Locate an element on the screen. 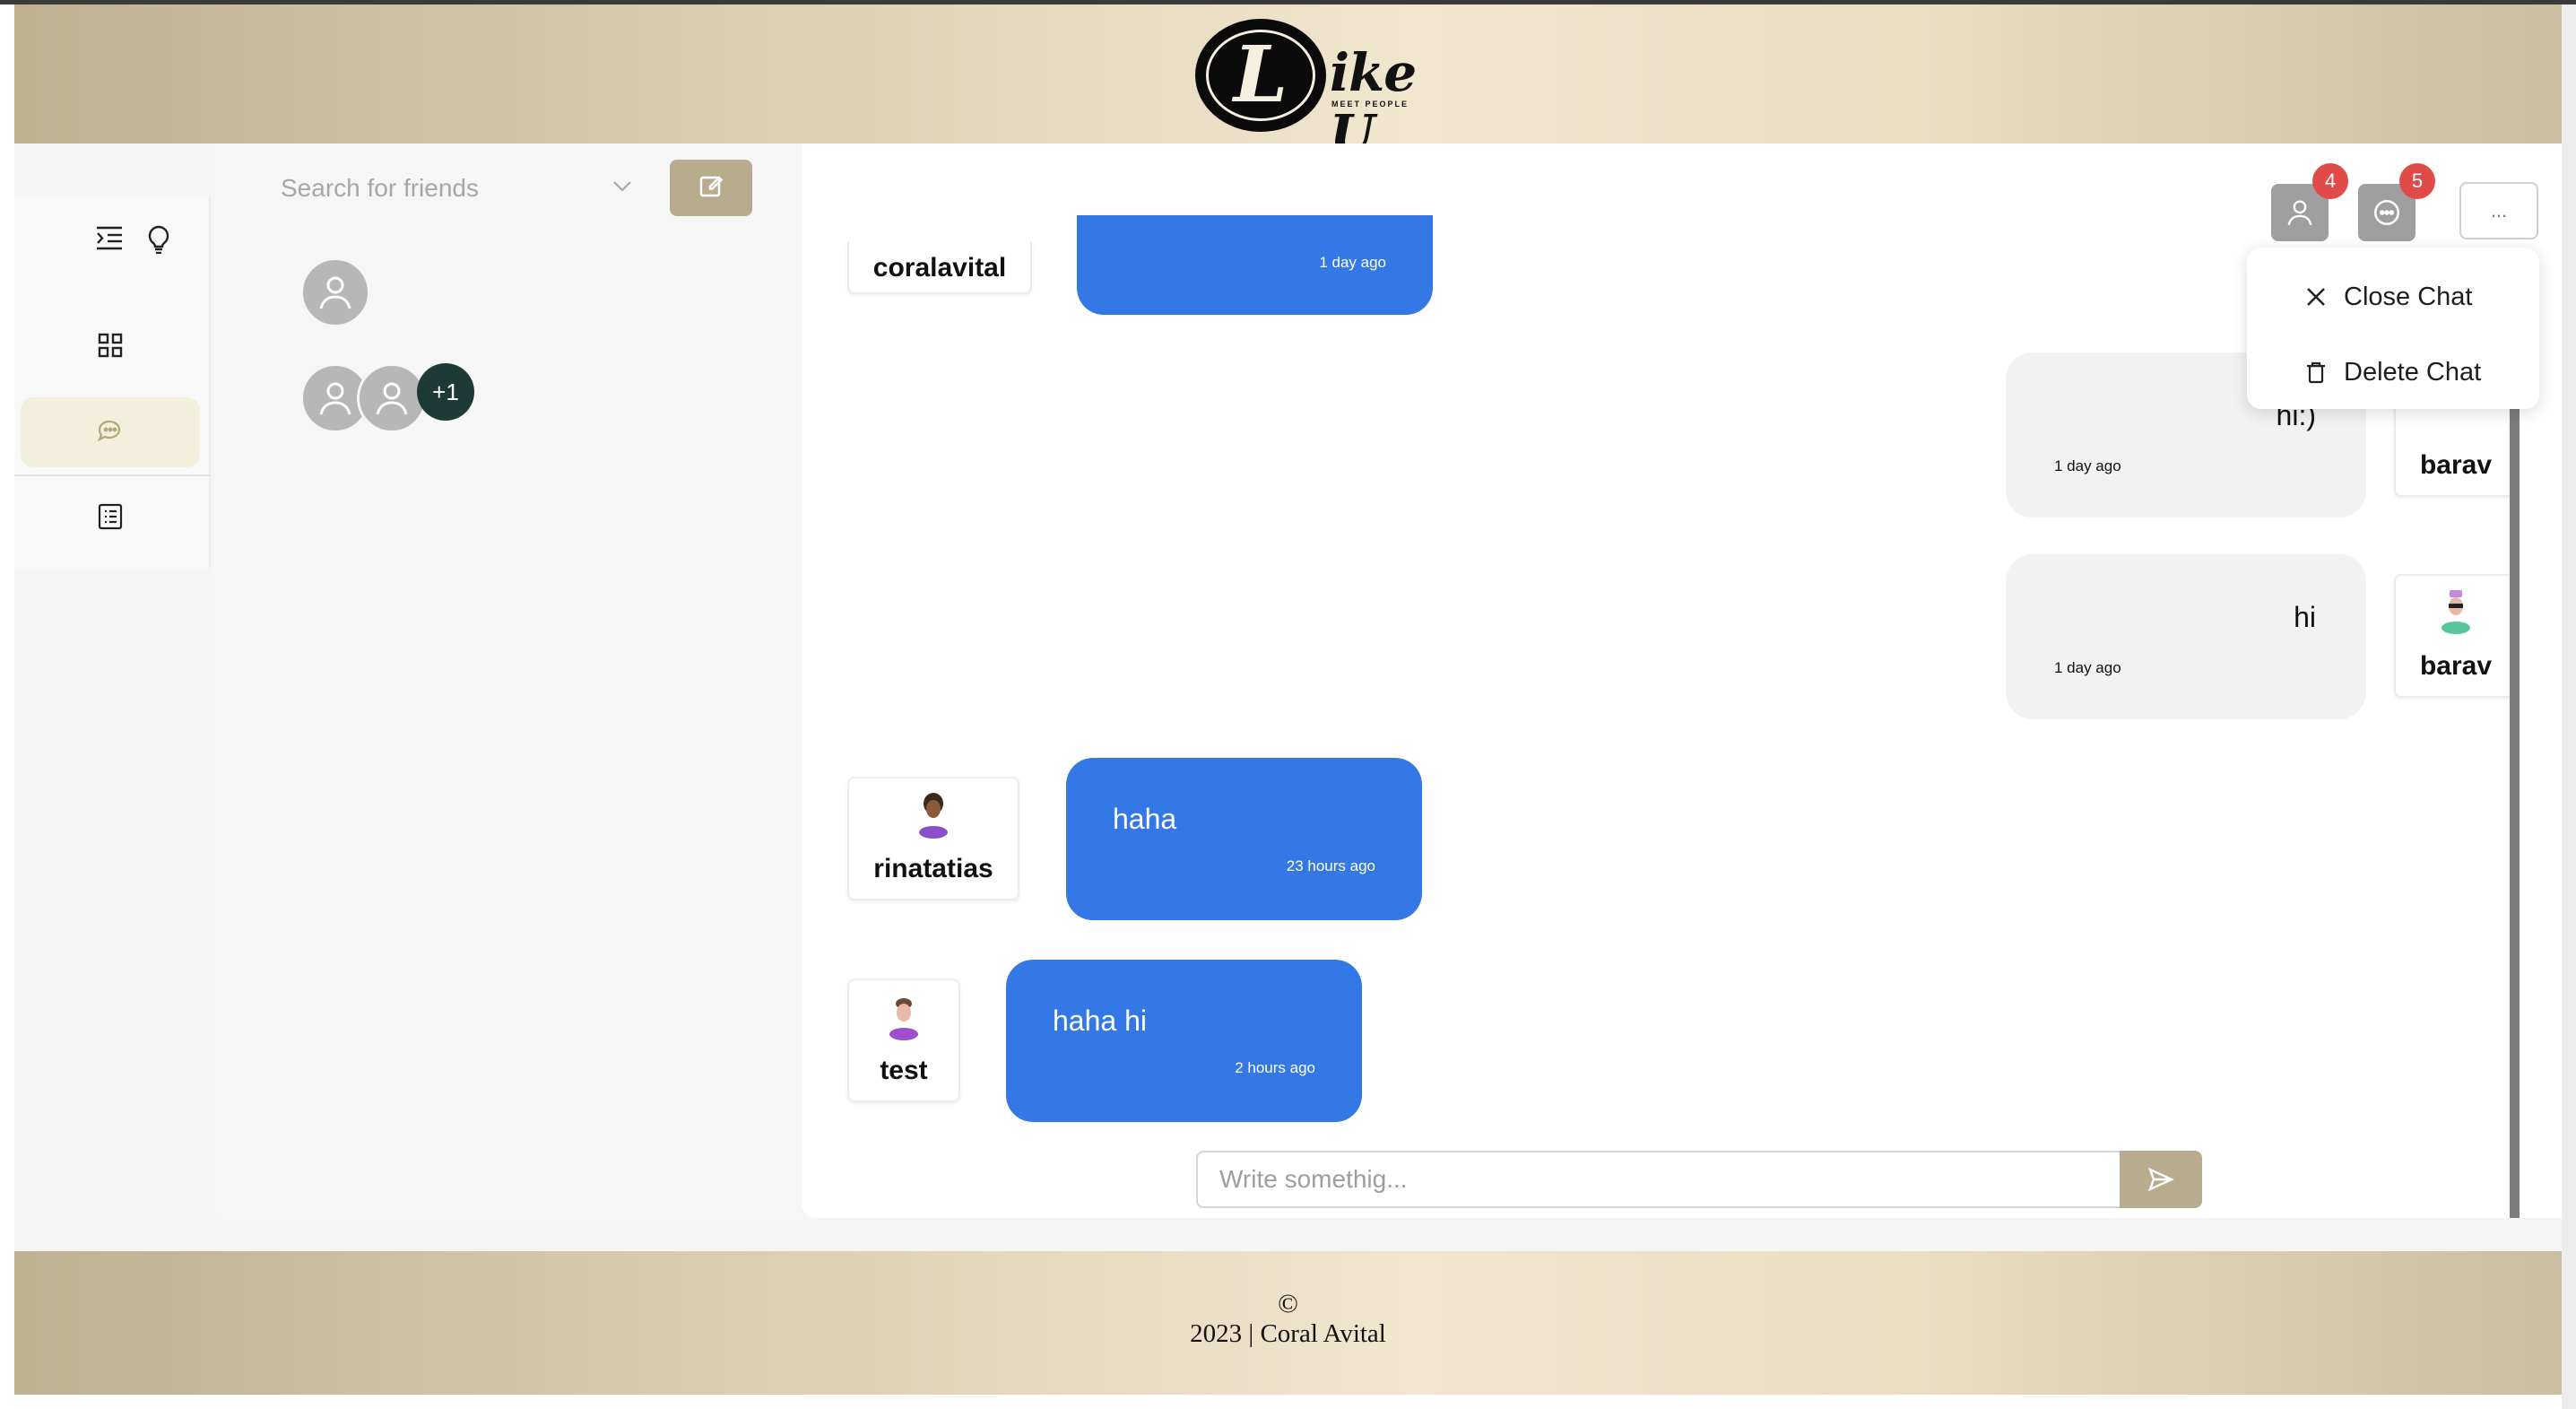 The width and height of the screenshot is (2576, 1409). friend-search is located at coordinates (456, 188).